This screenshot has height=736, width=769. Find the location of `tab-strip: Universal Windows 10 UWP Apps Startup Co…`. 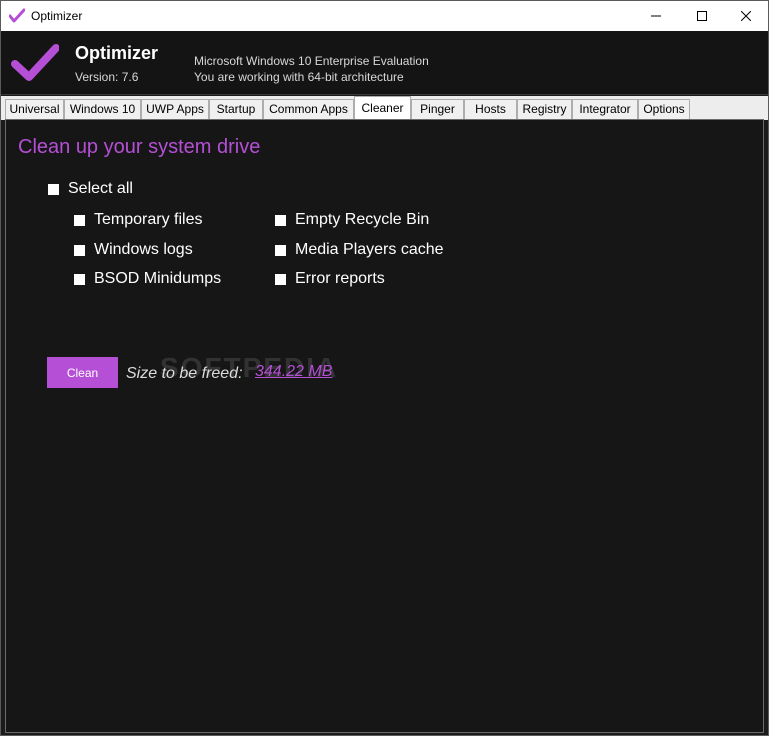

tab-strip: Universal Windows 10 UWP Apps Startup Co… is located at coordinates (384, 108).